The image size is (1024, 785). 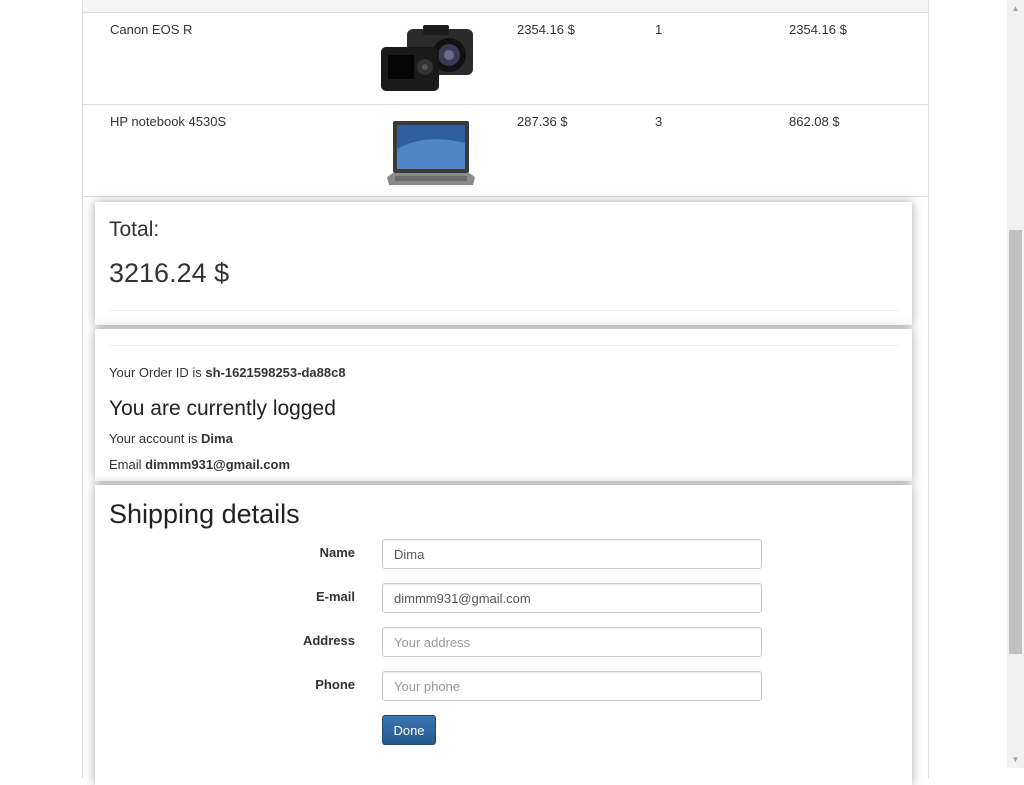 I want to click on product-quantity: 1, so click(x=659, y=29).